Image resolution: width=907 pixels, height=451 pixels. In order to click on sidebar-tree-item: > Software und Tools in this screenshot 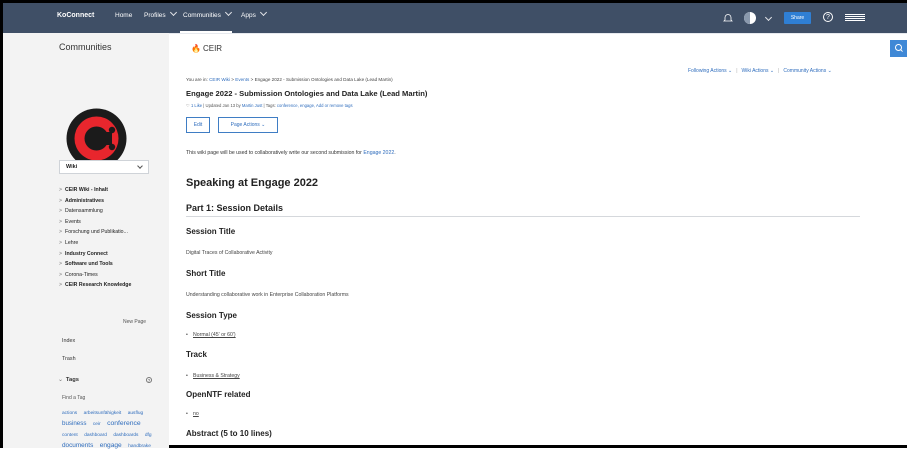, I will do `click(109, 264)`.